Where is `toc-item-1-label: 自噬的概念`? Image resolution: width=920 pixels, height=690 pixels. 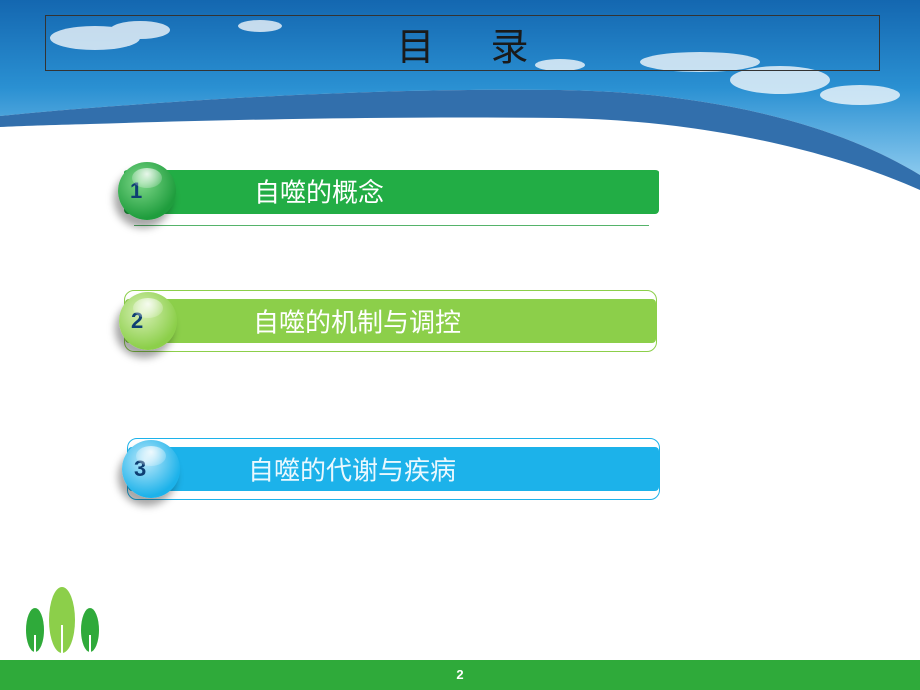 toc-item-1-label: 自噬的概念 is located at coordinates (319, 193).